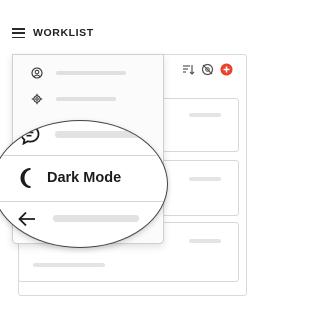  What do you see at coordinates (84, 178) in the screenshot?
I see `dark-mode-label: Dark Mode` at bounding box center [84, 178].